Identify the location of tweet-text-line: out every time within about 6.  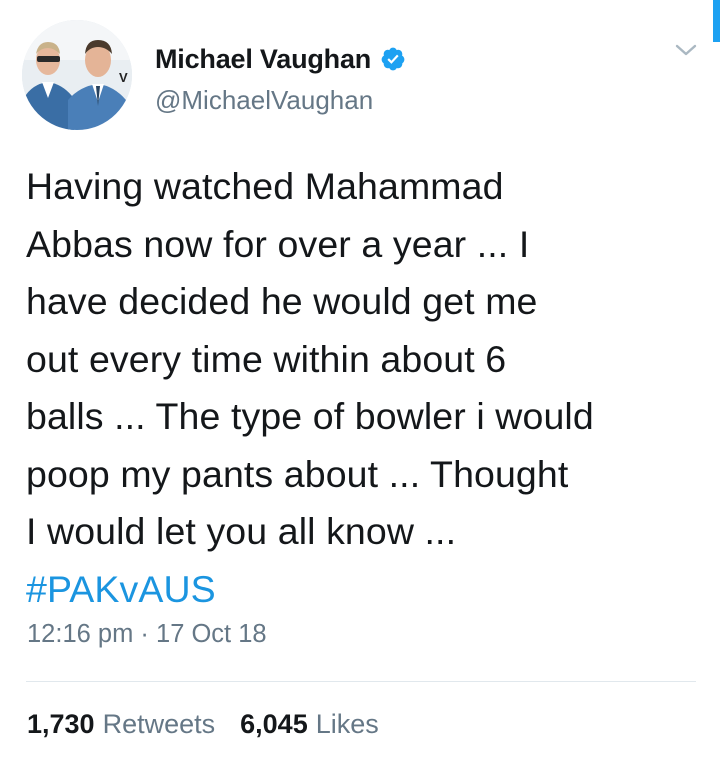
(266, 358).